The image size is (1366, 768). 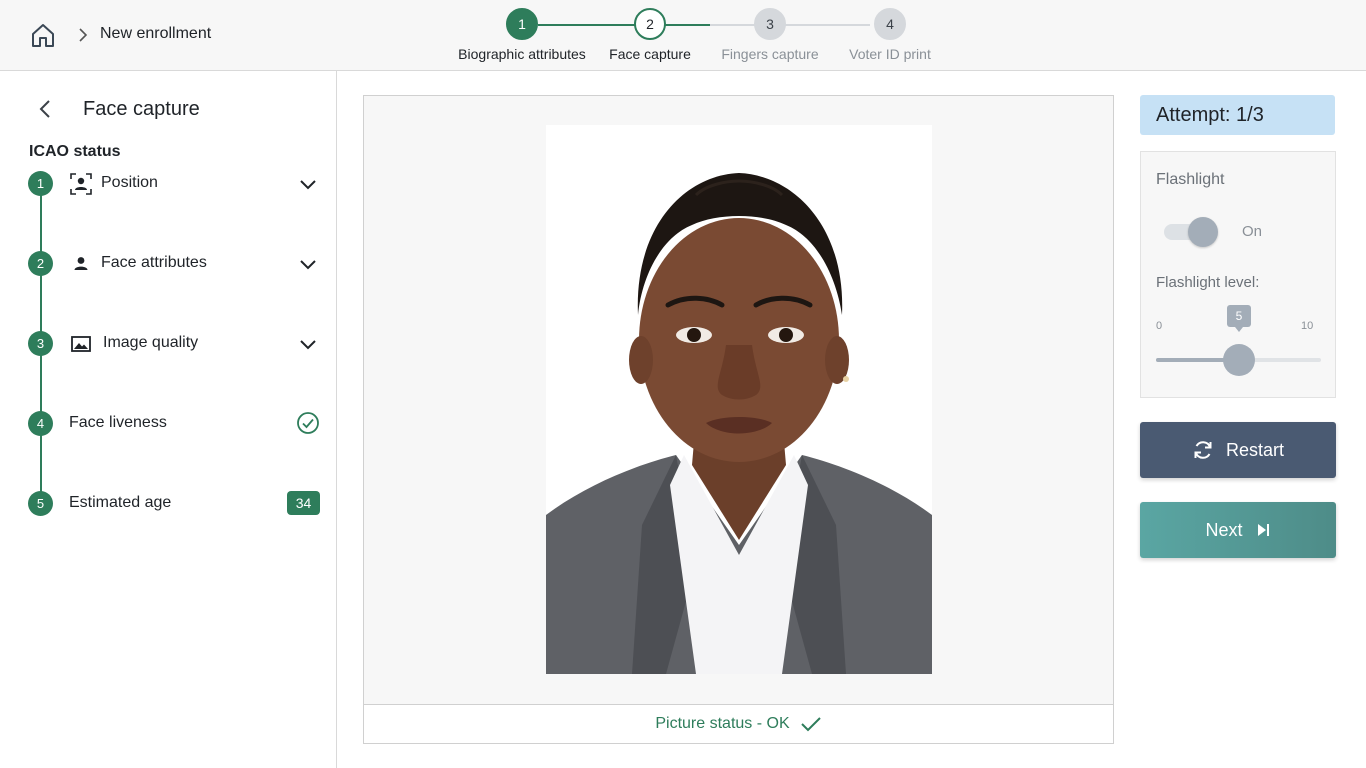 What do you see at coordinates (722, 723) in the screenshot?
I see `picture-status-text: Picture status - OK` at bounding box center [722, 723].